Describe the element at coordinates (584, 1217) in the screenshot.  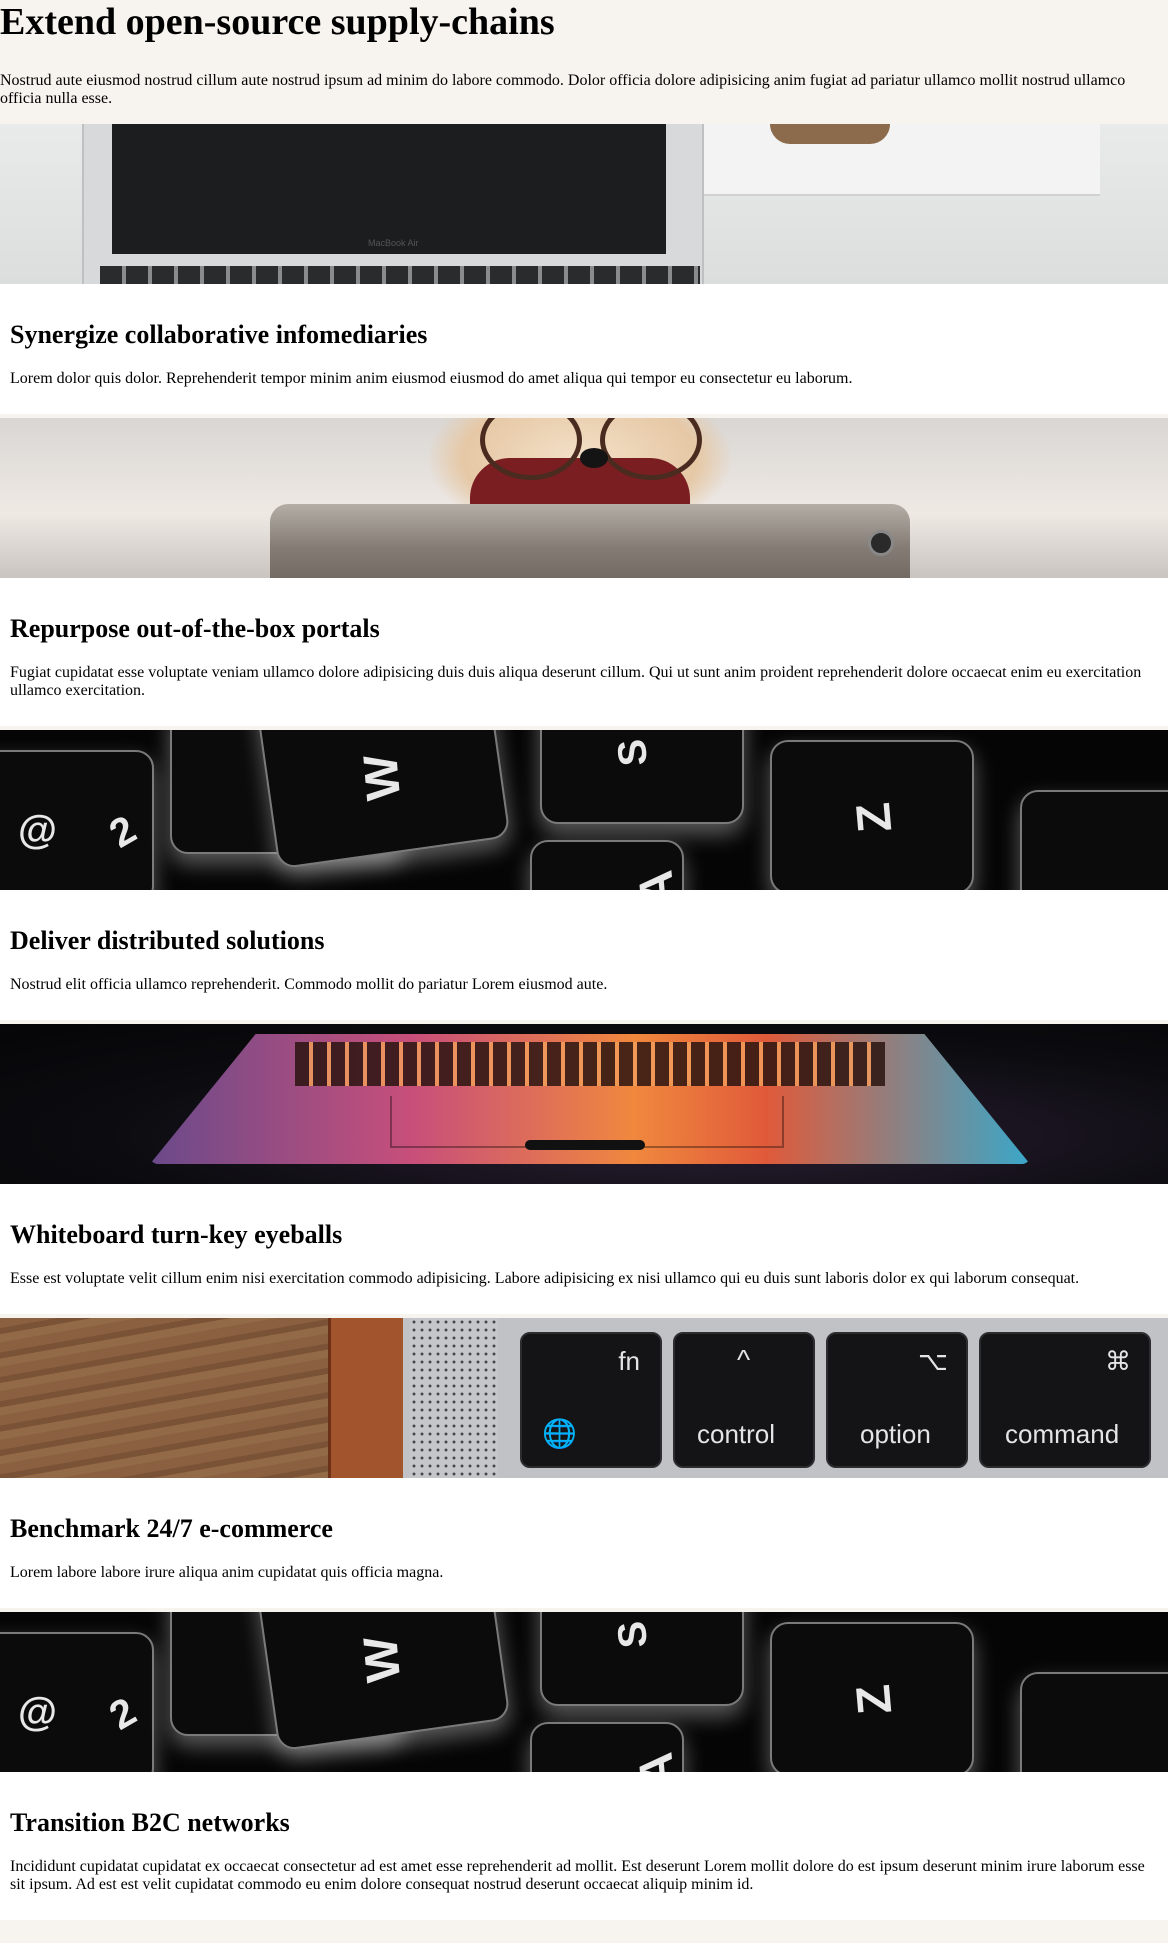
I see `card-title: Whiteboard turn-key eyeballs` at that location.